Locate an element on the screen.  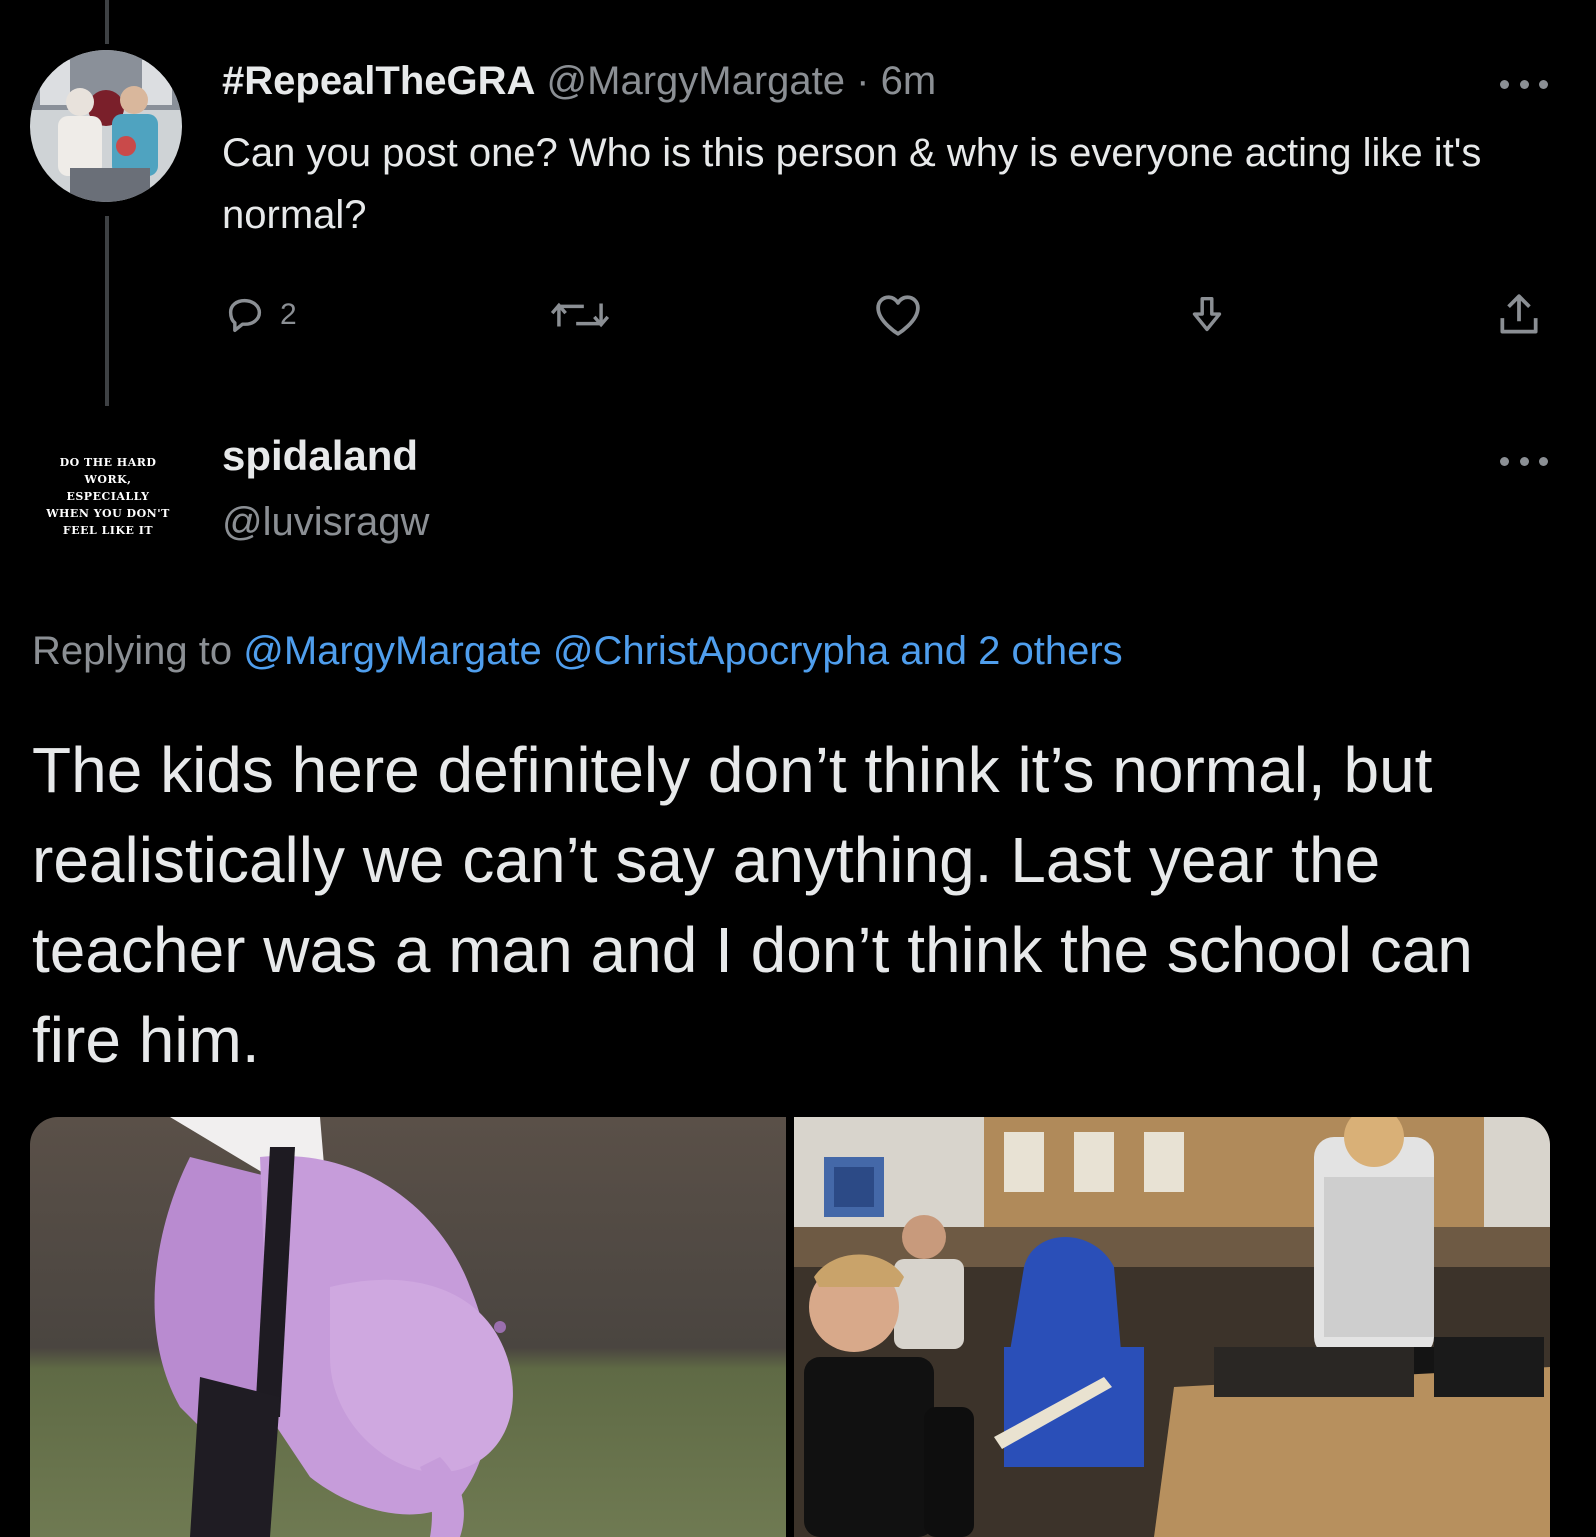
photo-classroom is located at coordinates (1172, 1327).